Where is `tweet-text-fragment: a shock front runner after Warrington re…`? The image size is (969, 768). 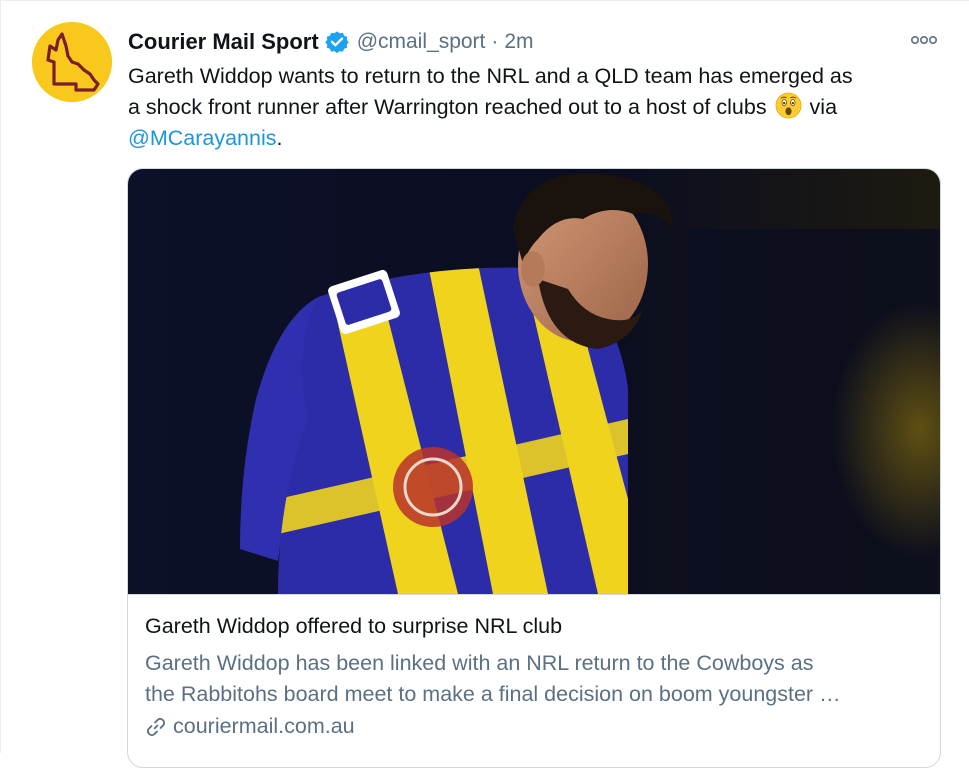 tweet-text-fragment: a shock front runner after Warrington re… is located at coordinates (447, 107).